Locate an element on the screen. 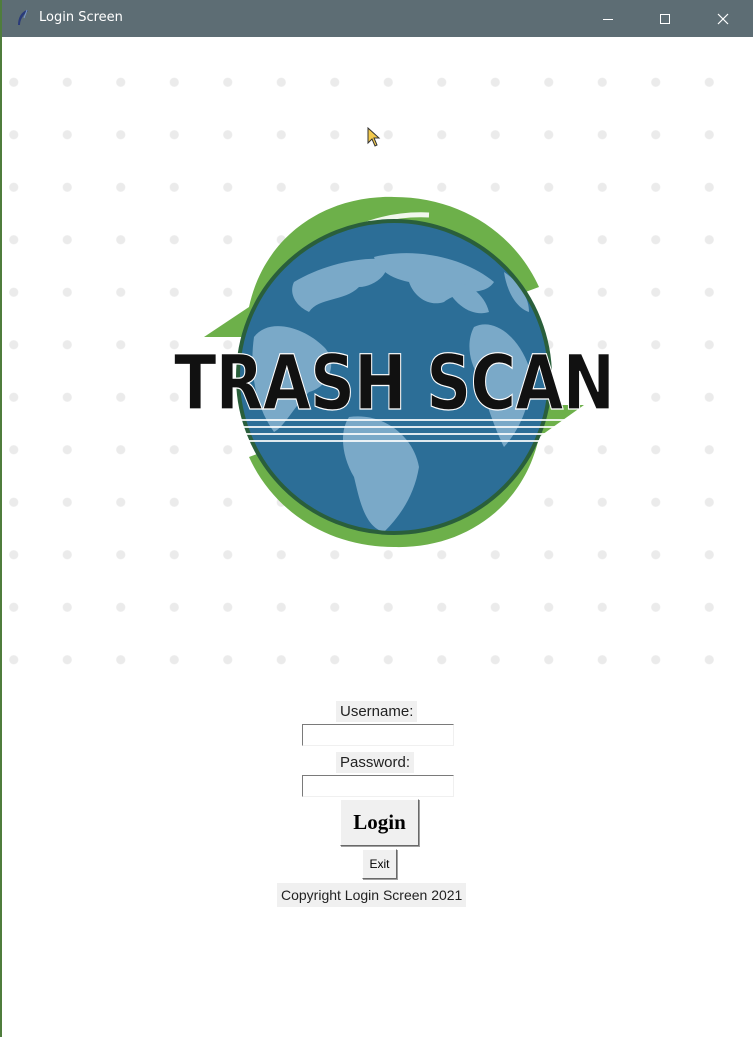 This screenshot has height=1037, width=753. window-title: Login Screen is located at coordinates (81, 17).